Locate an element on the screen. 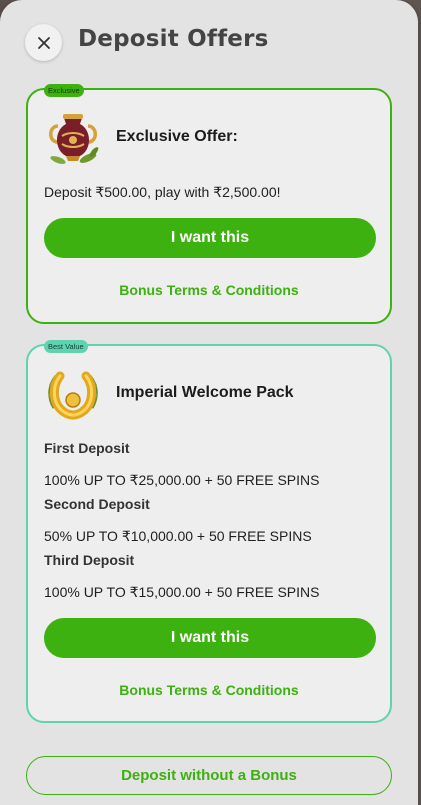 Image resolution: width=421 pixels, height=805 pixels. amphora-icon is located at coordinates (74, 139).